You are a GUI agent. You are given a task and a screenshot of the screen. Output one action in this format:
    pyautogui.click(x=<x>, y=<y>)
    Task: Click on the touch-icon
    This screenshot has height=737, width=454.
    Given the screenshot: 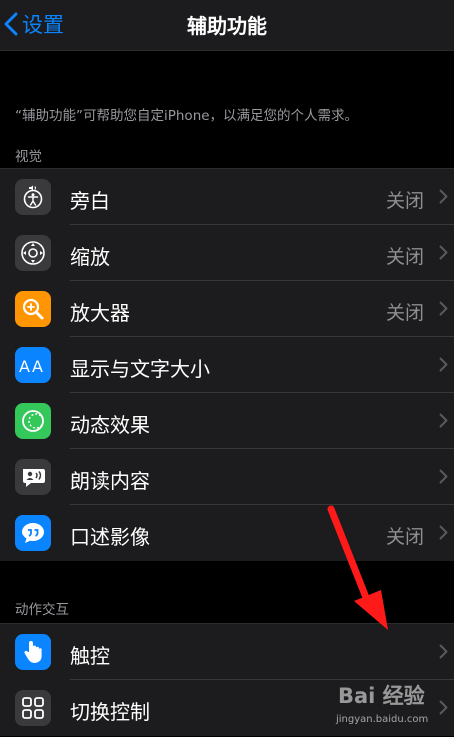 What is the action you would take?
    pyautogui.click(x=33, y=652)
    